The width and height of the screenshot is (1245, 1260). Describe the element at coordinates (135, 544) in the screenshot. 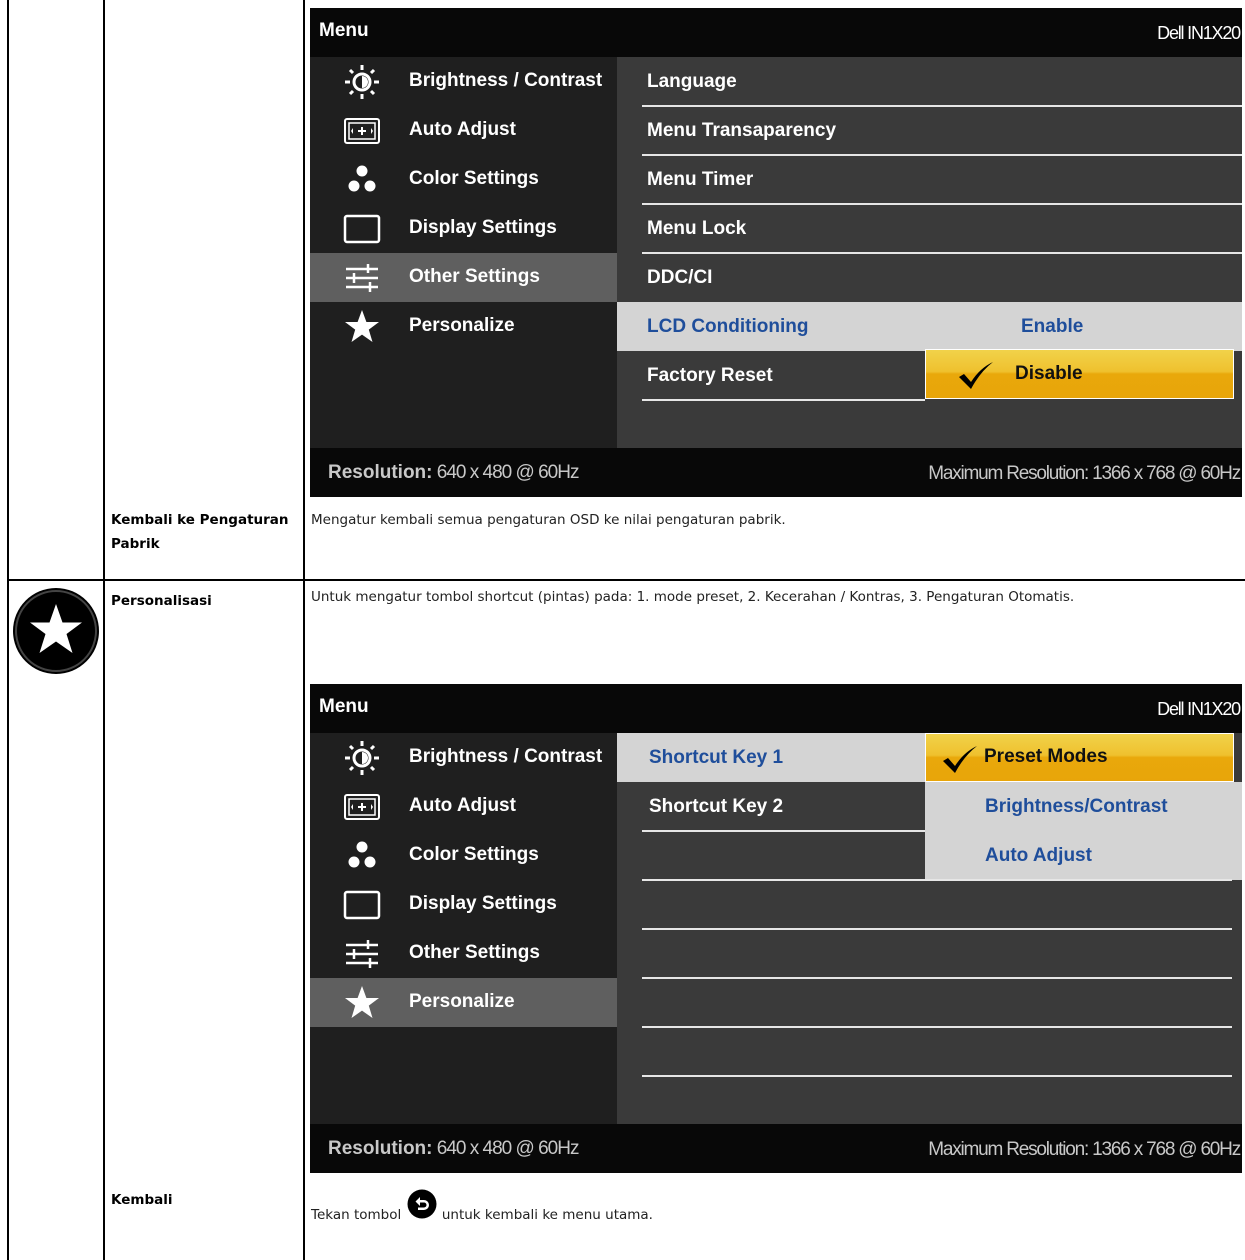

I see `label-line: Pabrik` at that location.